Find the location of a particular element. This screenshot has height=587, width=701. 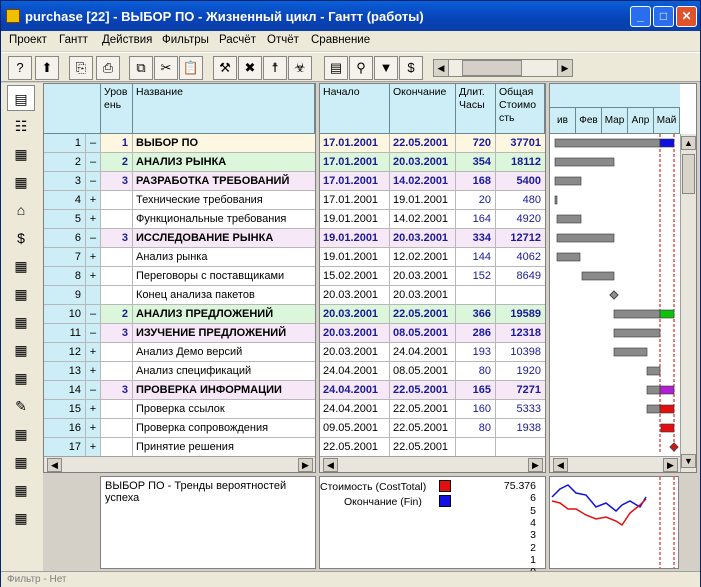

calendar-alert-icon: ▦ is located at coordinates (21, 154).